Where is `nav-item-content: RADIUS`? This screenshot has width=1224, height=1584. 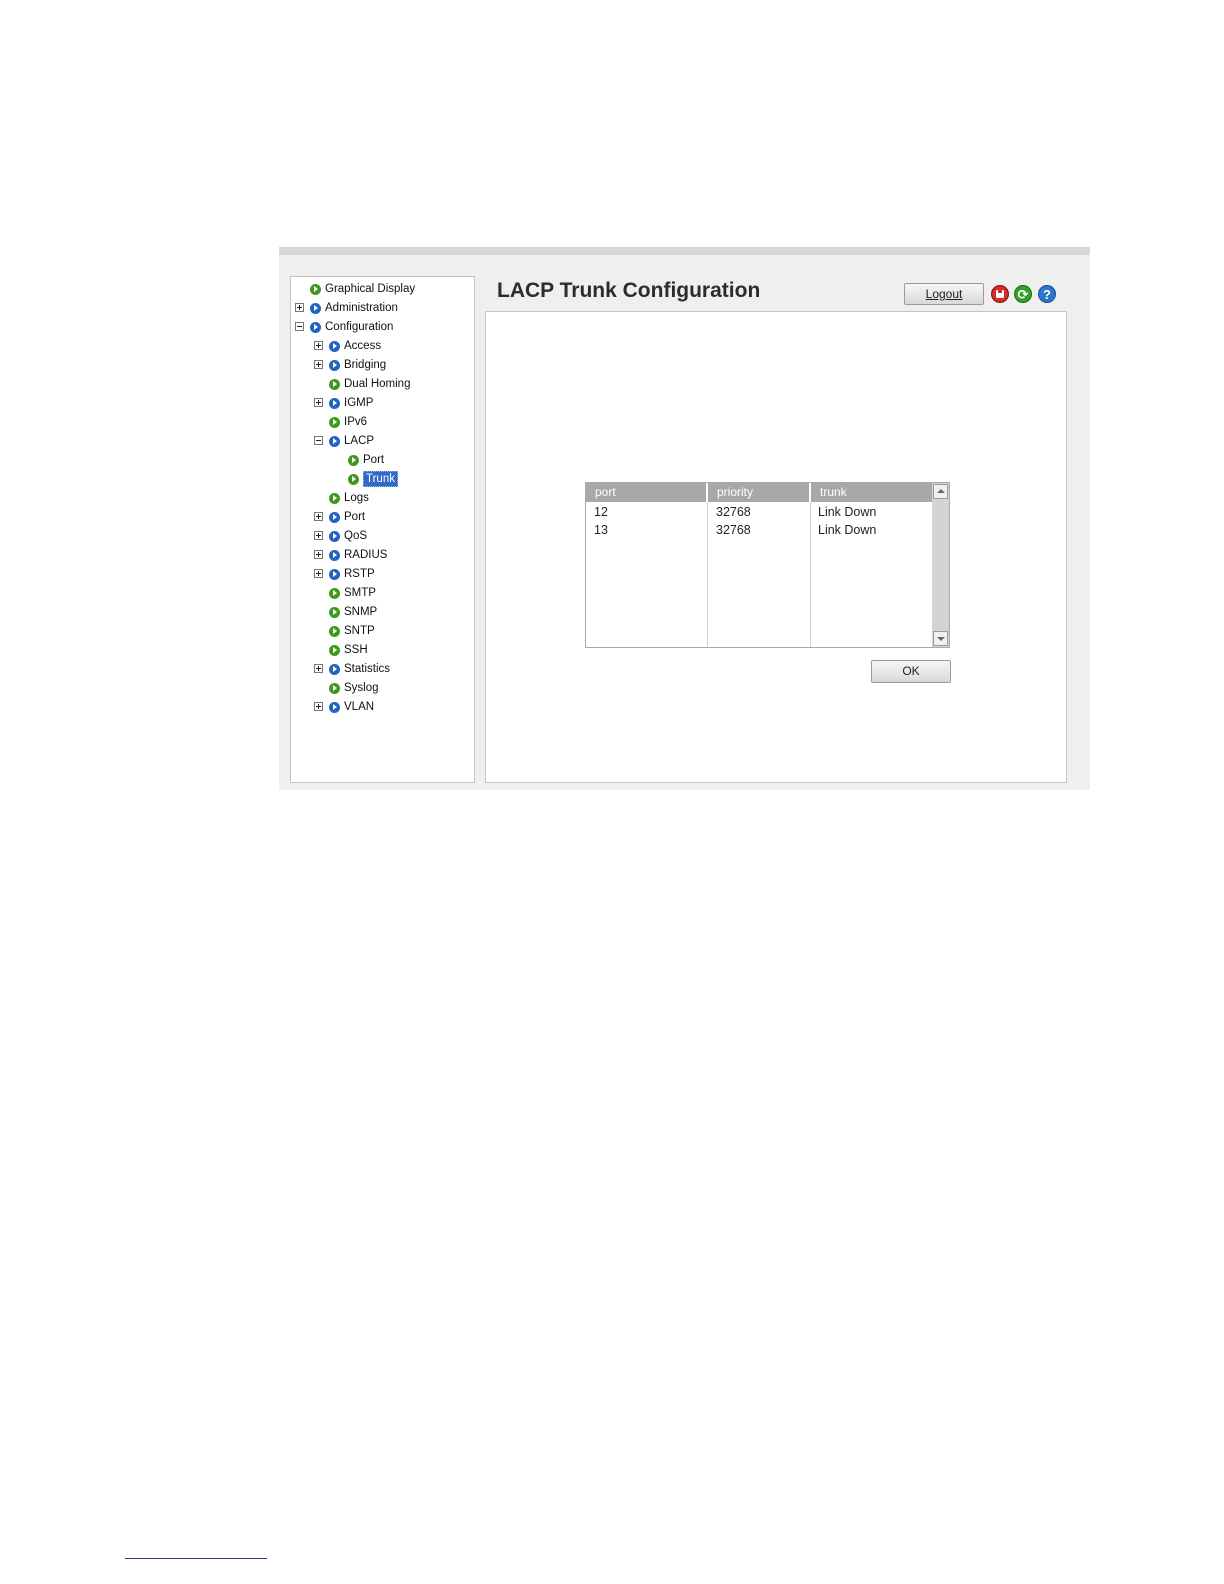 nav-item-content: RADIUS is located at coordinates (358, 555).